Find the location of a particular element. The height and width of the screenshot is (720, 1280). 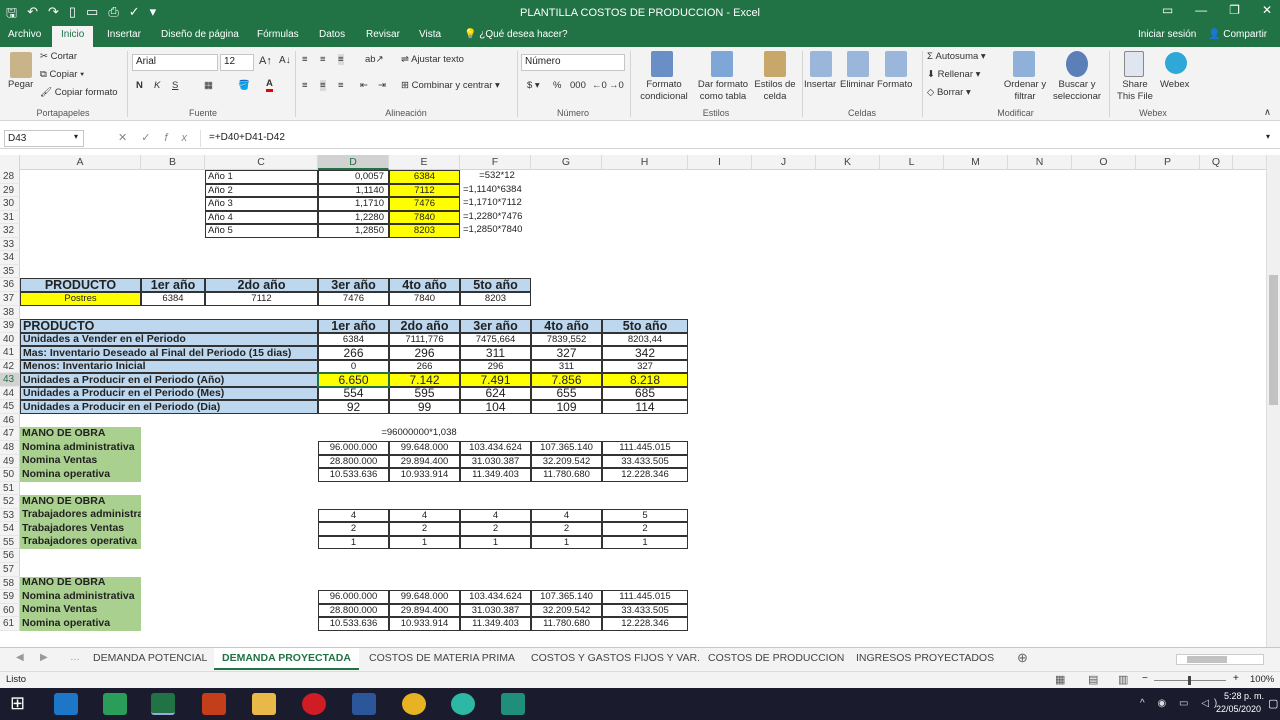

factor-year-cell: Año 4 is located at coordinates (261, 217).